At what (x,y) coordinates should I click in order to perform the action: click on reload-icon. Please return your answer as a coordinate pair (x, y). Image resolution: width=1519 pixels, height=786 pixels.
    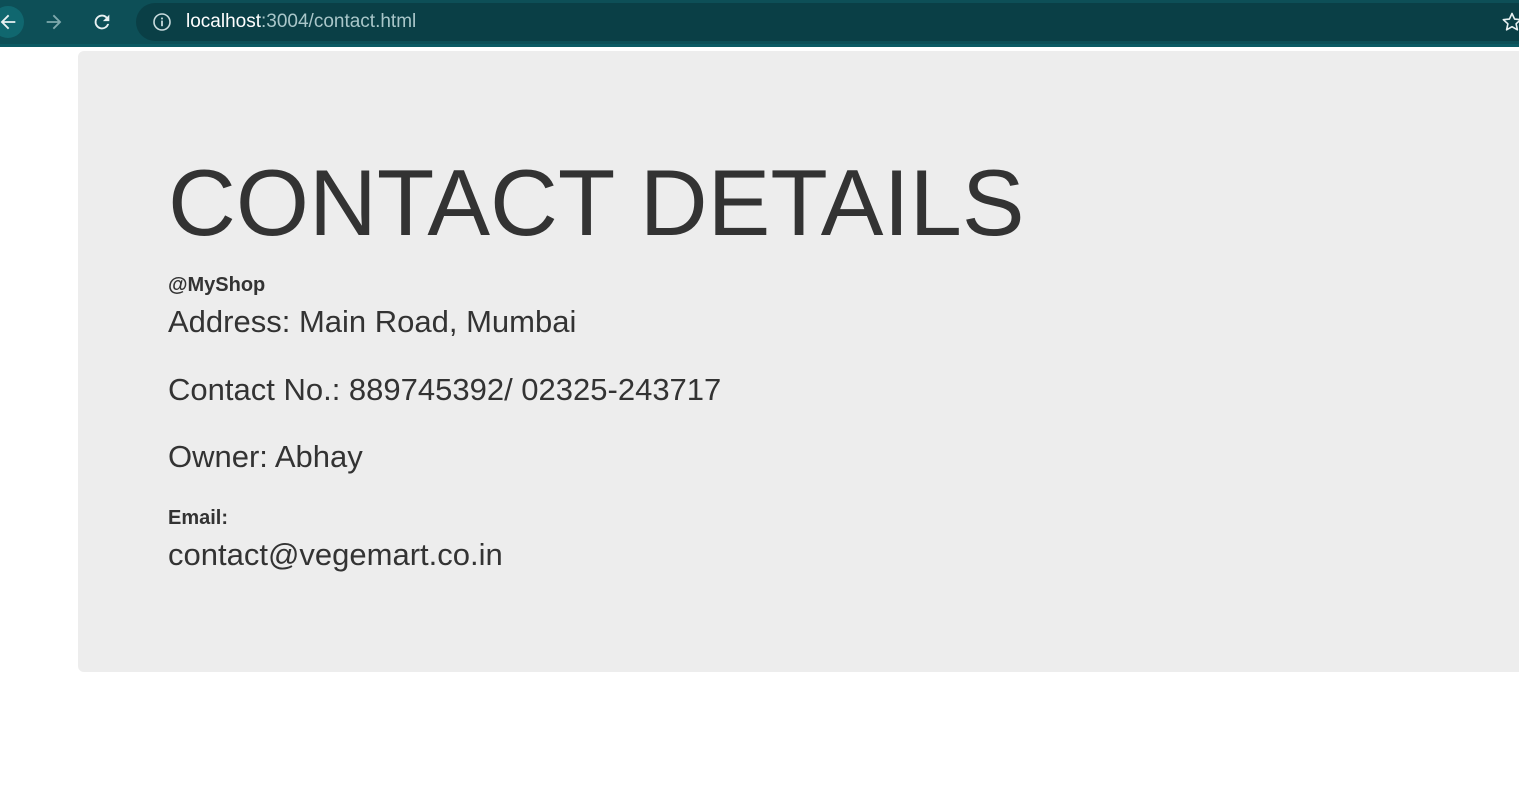
    Looking at the image, I should click on (102, 22).